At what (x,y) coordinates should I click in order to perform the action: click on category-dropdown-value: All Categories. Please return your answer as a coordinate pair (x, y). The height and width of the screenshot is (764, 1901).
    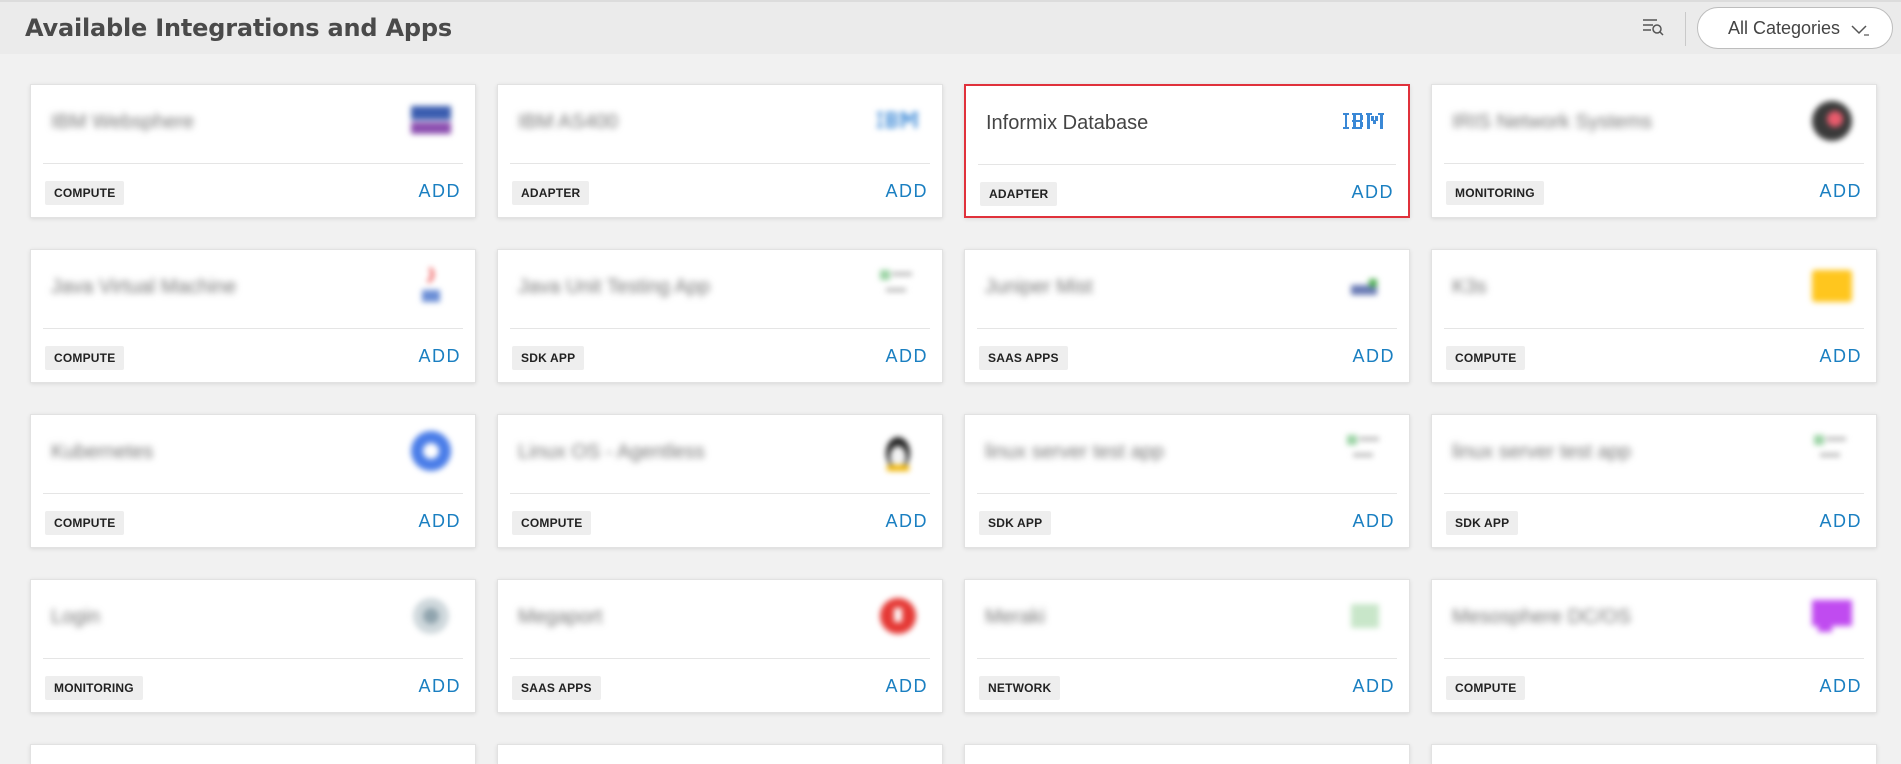
    Looking at the image, I should click on (1784, 27).